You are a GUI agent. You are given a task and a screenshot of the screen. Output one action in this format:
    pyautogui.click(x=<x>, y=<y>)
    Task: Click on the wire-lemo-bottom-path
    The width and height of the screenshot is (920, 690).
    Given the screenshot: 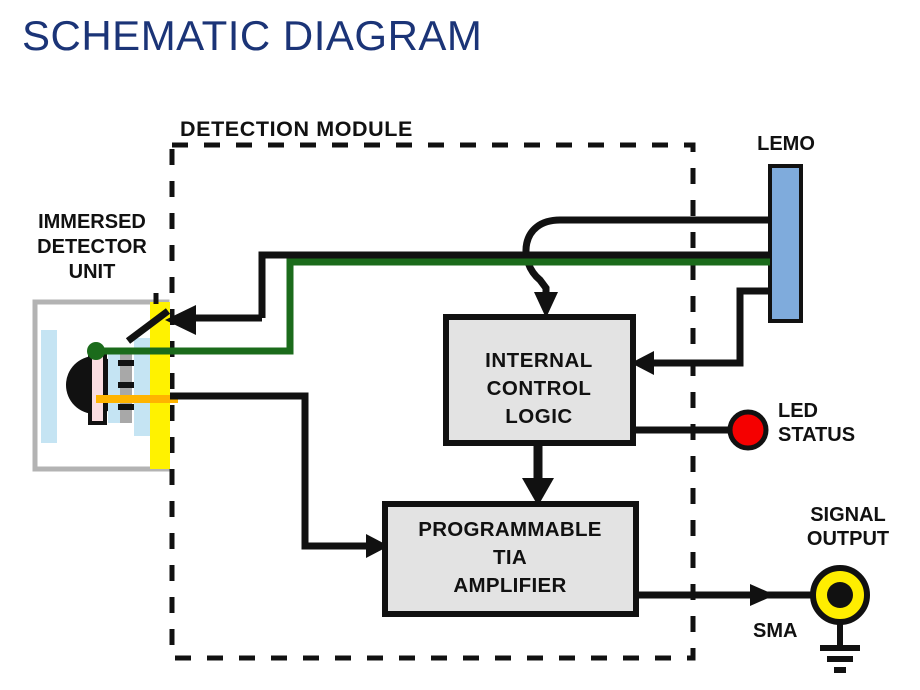 What is the action you would take?
    pyautogui.click(x=709, y=327)
    